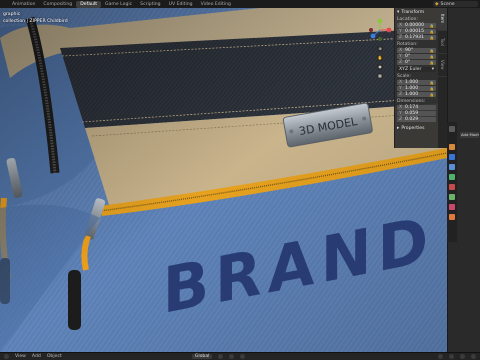 Image resolution: width=480 pixels, height=360 pixels. Describe the element at coordinates (243, 356) in the screenshot. I see `proportional-edit-icon` at that location.